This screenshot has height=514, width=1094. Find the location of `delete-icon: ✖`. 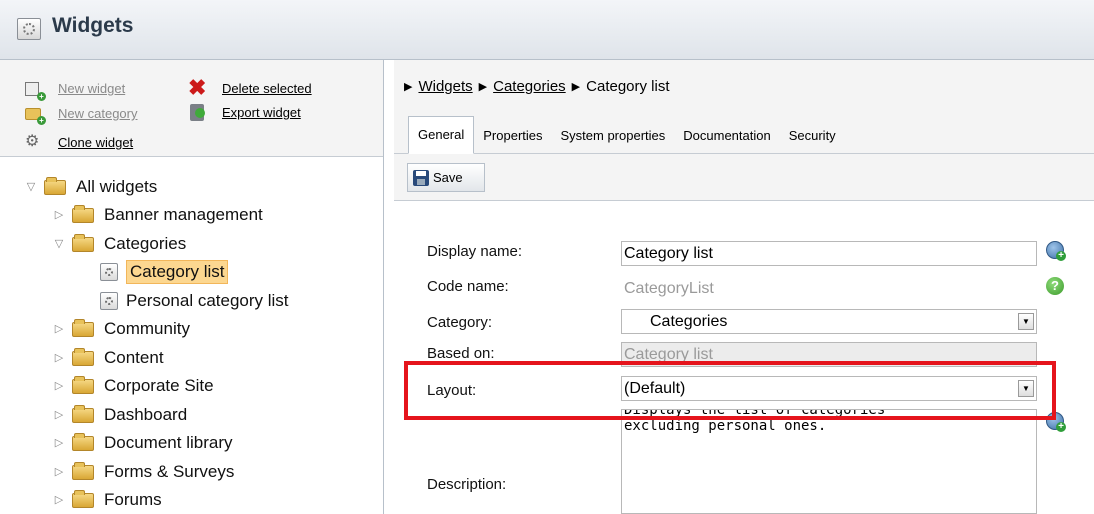

delete-icon: ✖ is located at coordinates (197, 88).